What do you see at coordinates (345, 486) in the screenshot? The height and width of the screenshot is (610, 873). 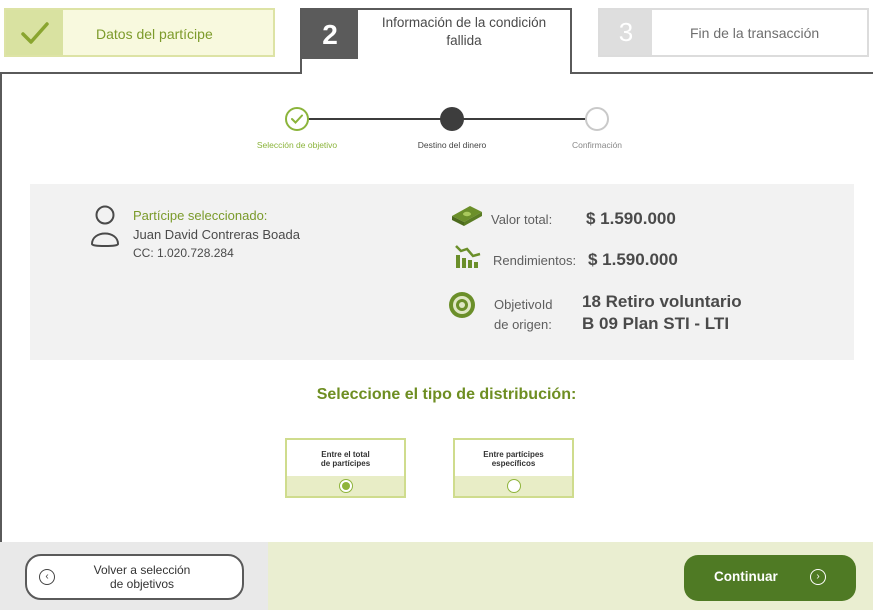 I see `radio-selected` at bounding box center [345, 486].